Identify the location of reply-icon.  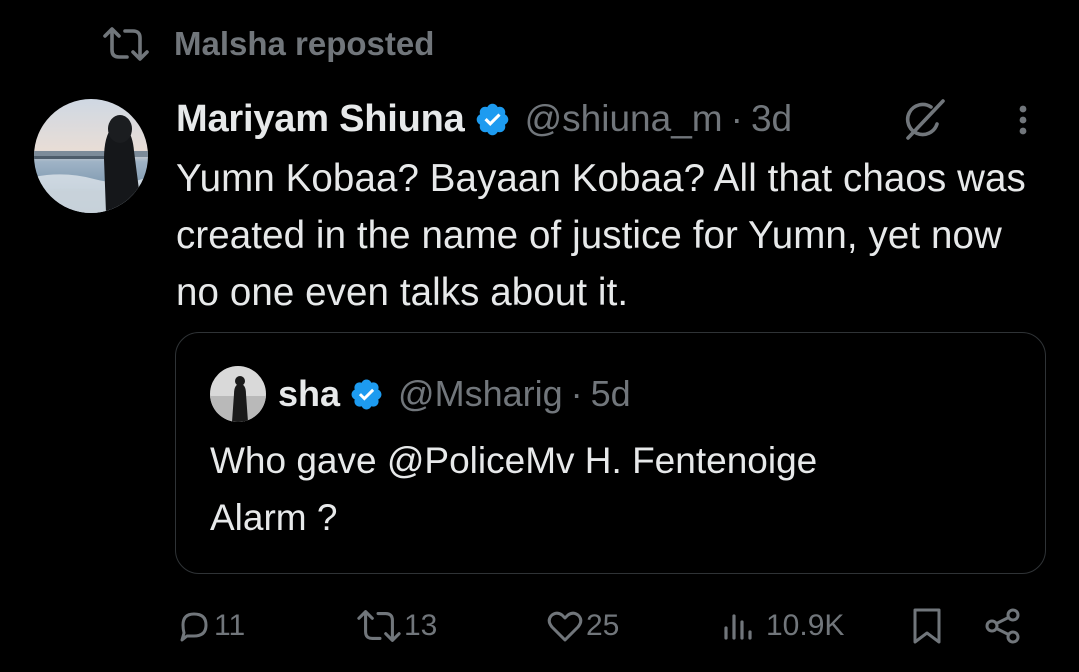
(194, 626).